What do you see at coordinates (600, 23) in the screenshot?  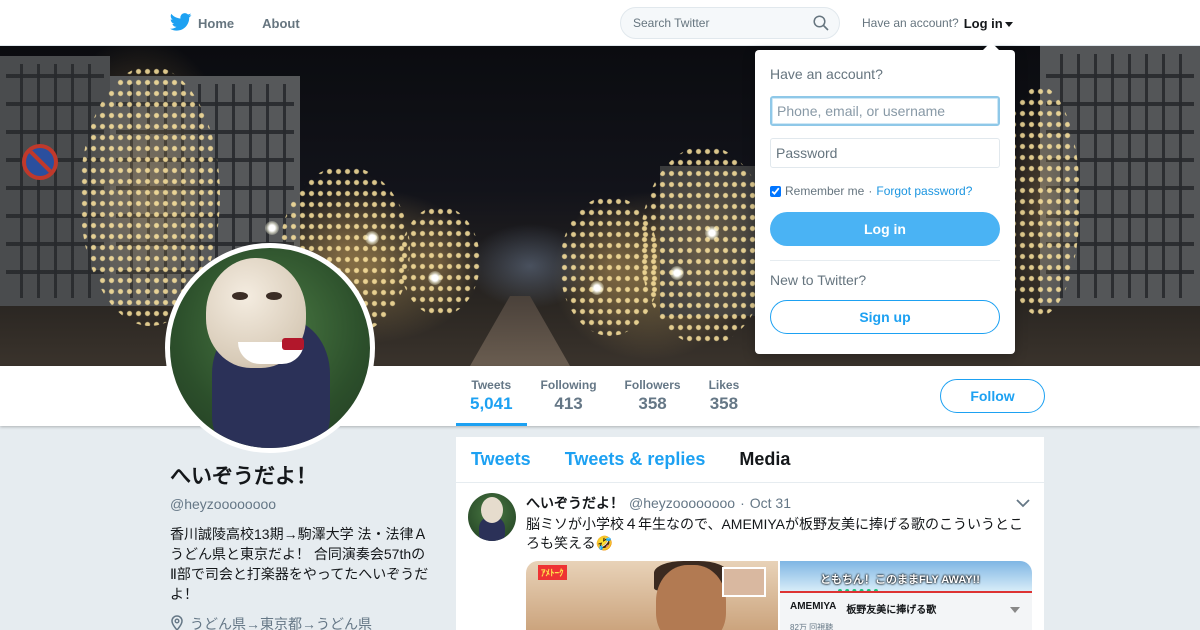 I see `top-navigation: Home About Have an account? Log in` at bounding box center [600, 23].